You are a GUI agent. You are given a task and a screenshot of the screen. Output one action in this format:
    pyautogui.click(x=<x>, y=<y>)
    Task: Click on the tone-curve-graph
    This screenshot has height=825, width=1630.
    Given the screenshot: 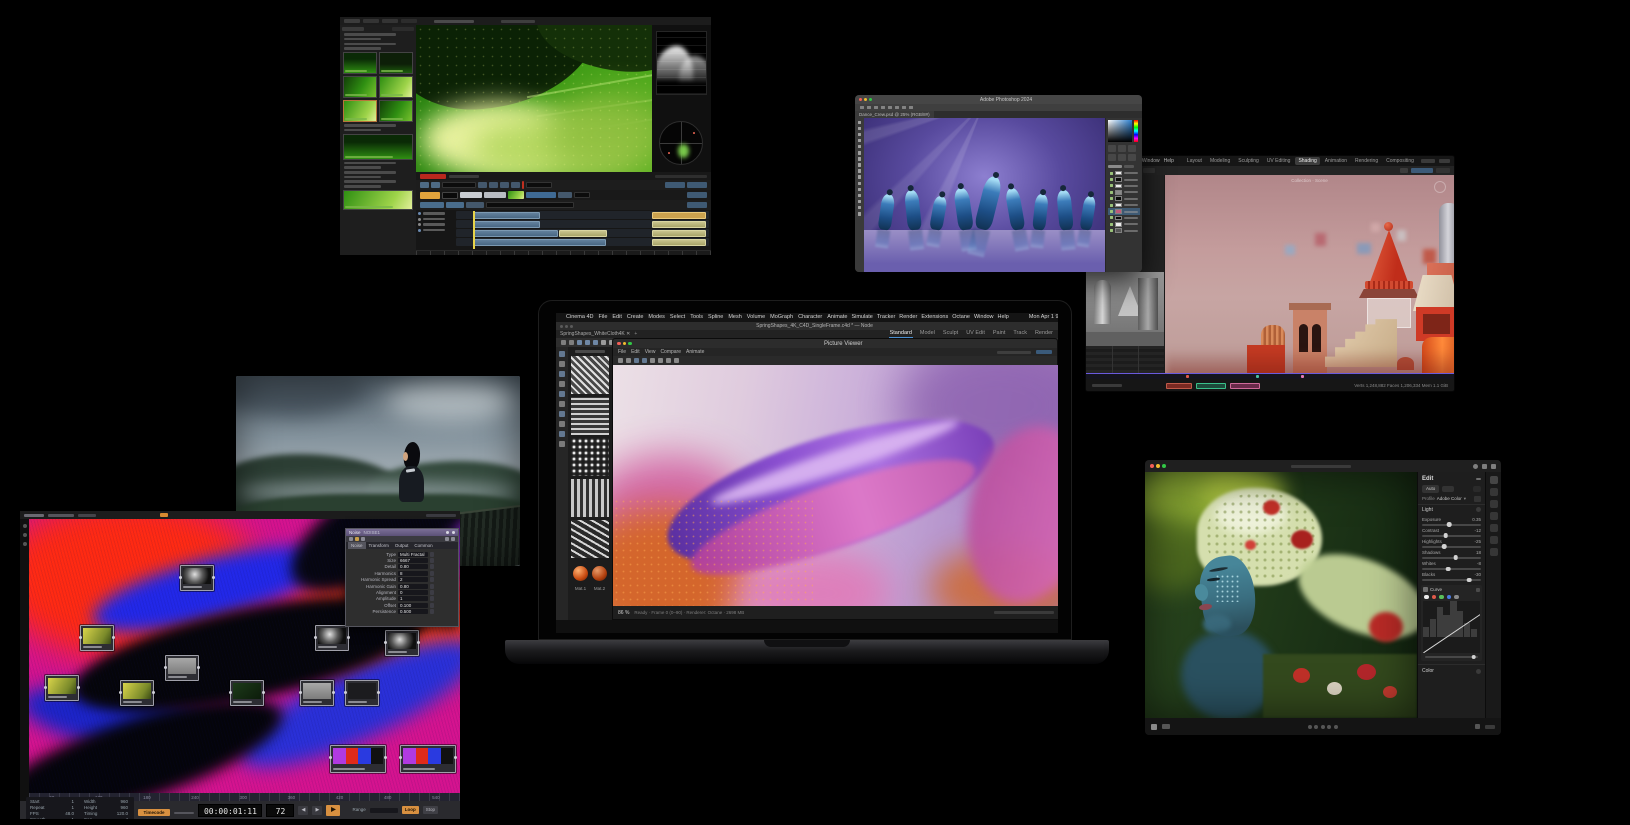 What is the action you would take?
    pyautogui.click(x=1451, y=627)
    